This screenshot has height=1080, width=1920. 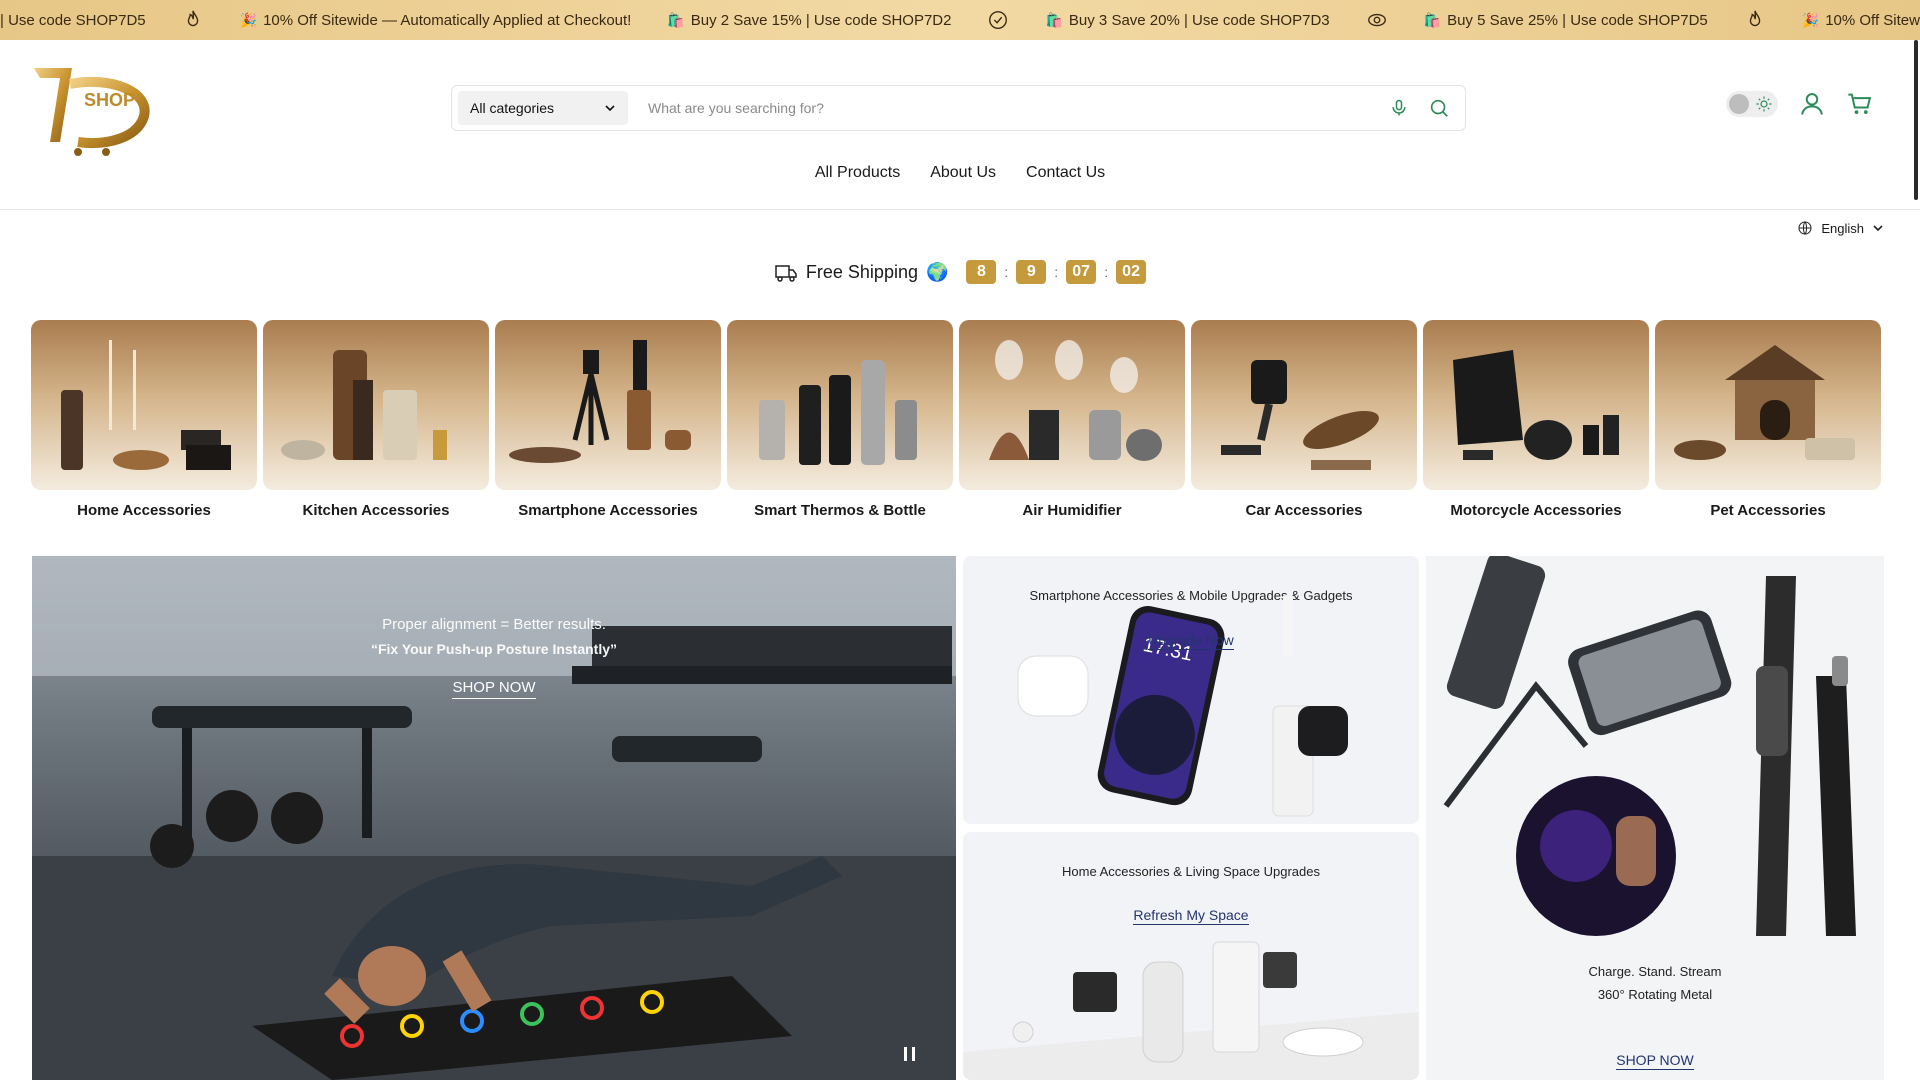 I want to click on category-card-home: Home Accessories, so click(x=144, y=419).